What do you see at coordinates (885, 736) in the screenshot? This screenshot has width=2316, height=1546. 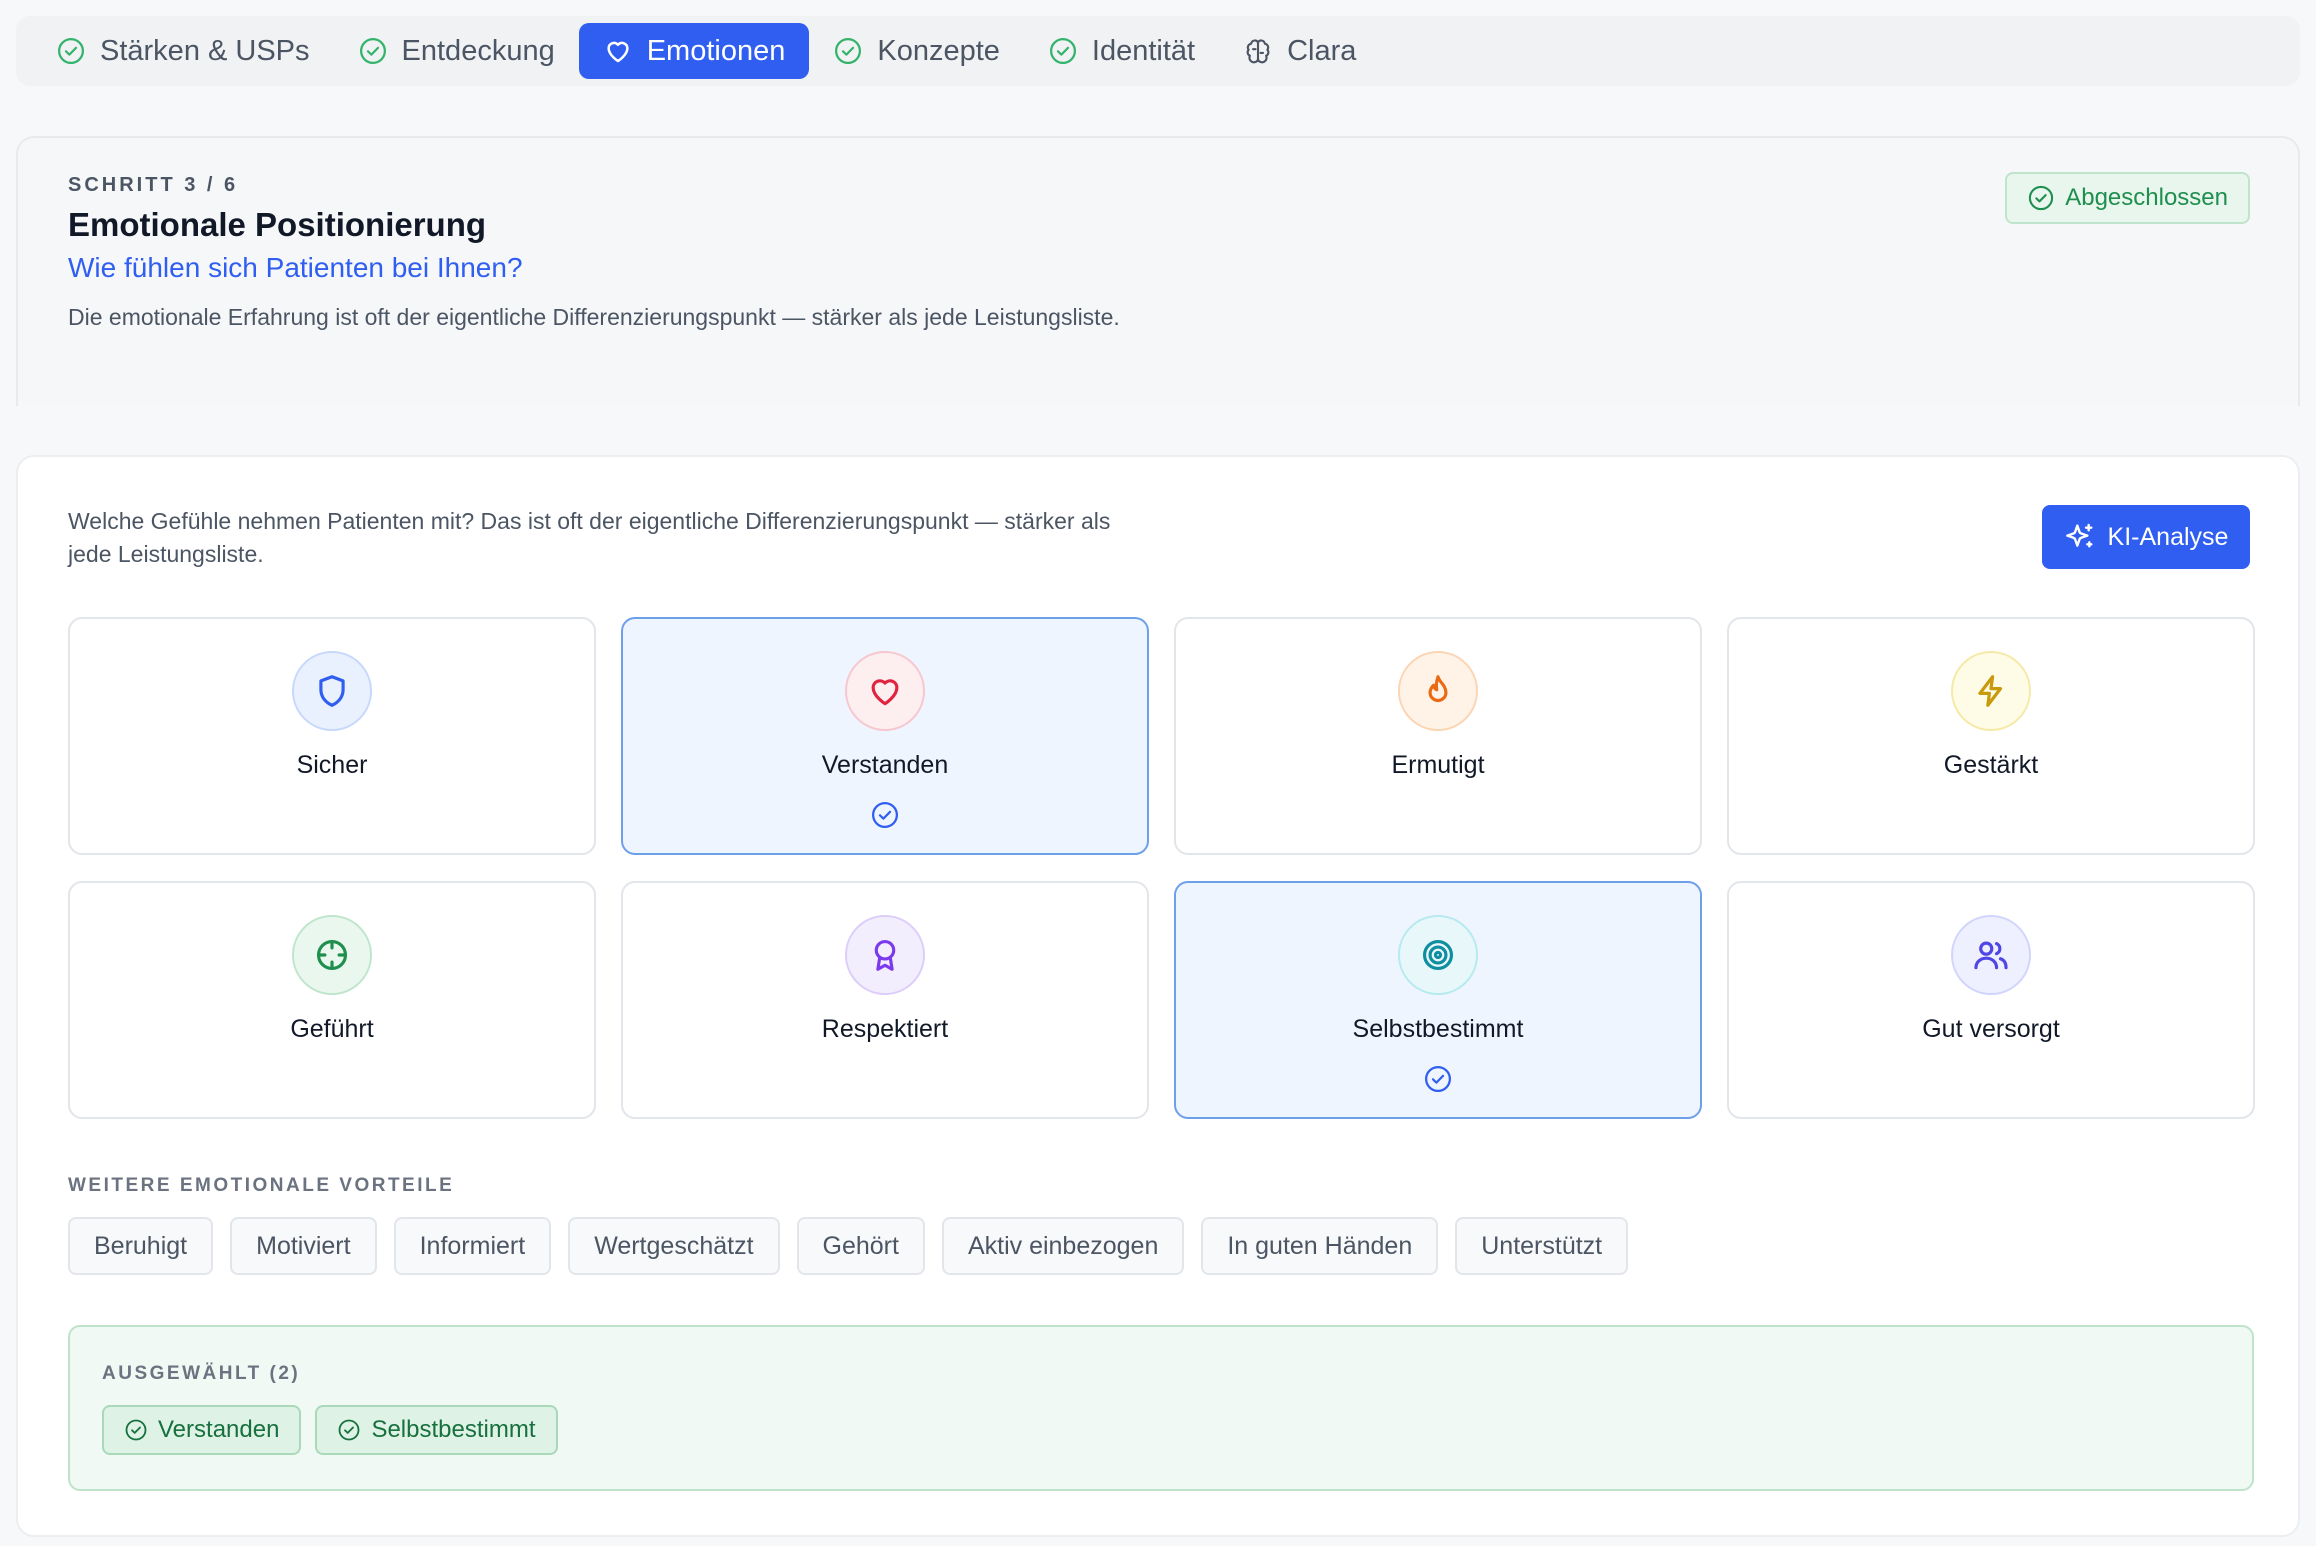 I see `emotion-card-verstanden: Verstanden` at bounding box center [885, 736].